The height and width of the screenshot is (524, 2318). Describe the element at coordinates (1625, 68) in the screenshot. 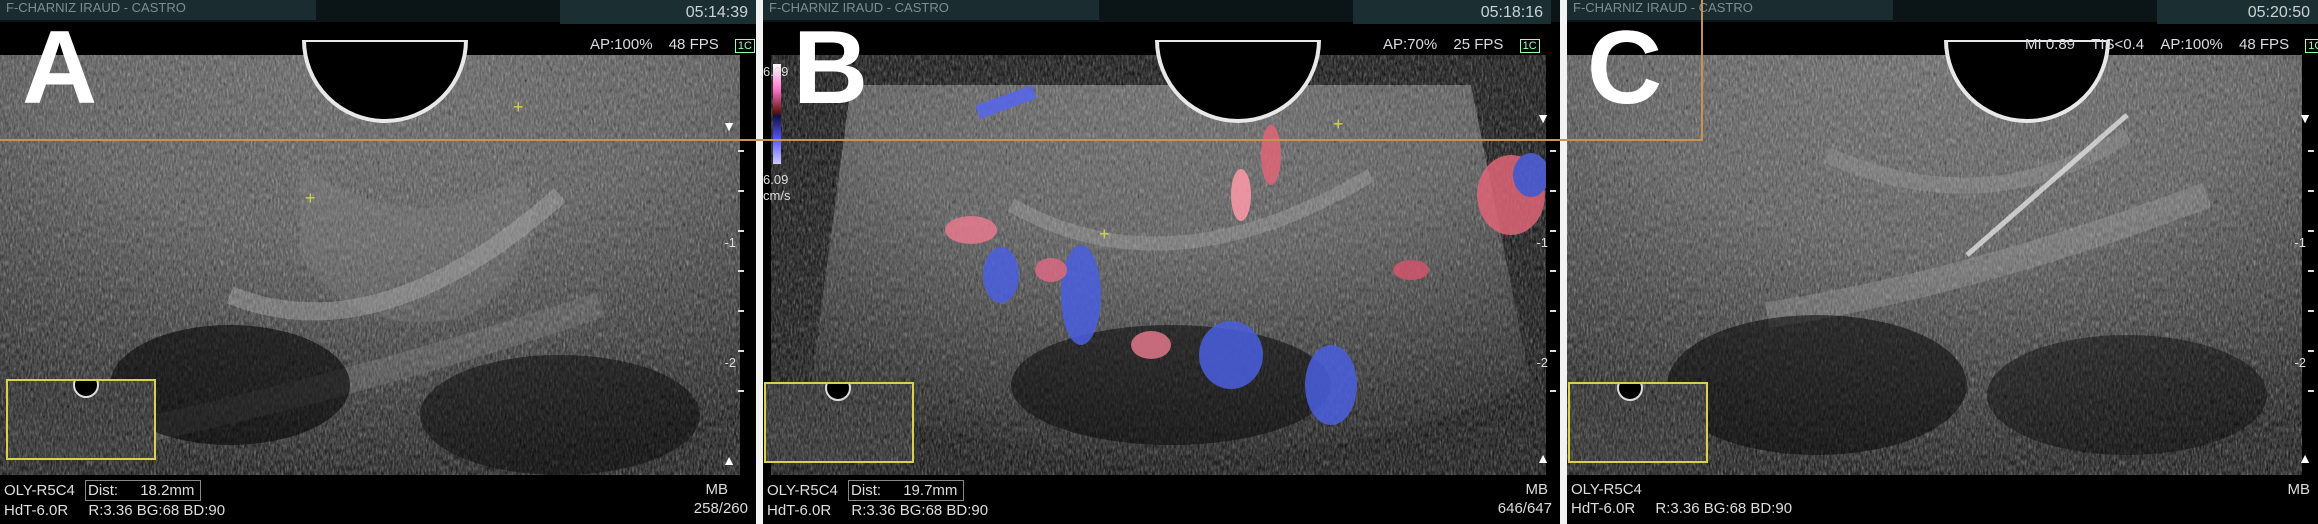

I see `panel-letter: C` at that location.